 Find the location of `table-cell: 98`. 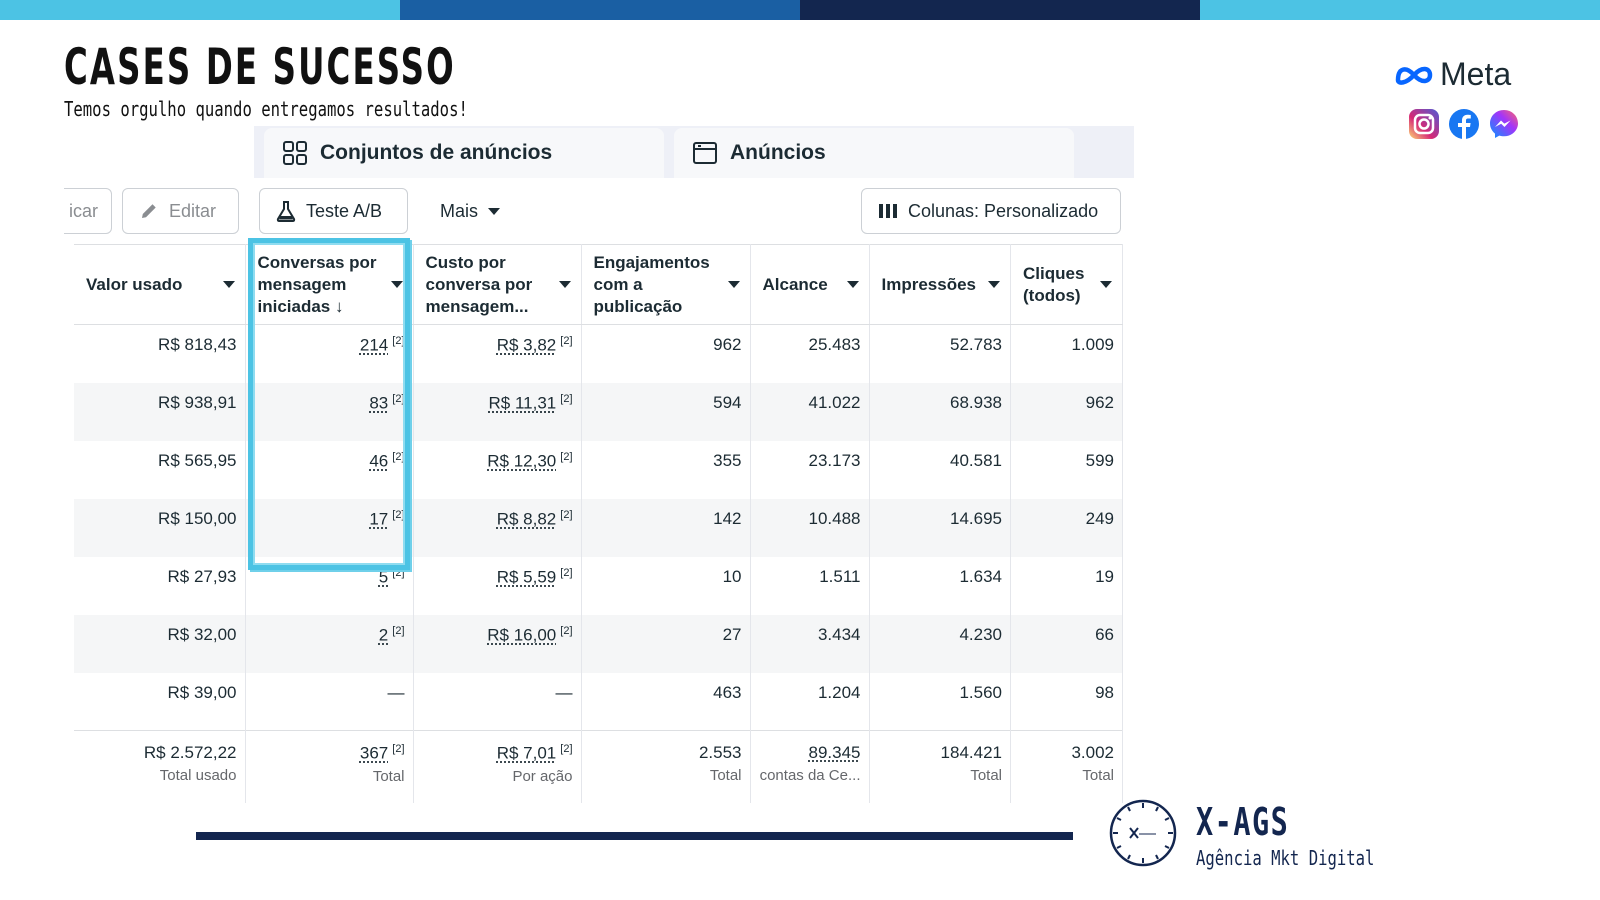

table-cell: 98 is located at coordinates (1066, 701).